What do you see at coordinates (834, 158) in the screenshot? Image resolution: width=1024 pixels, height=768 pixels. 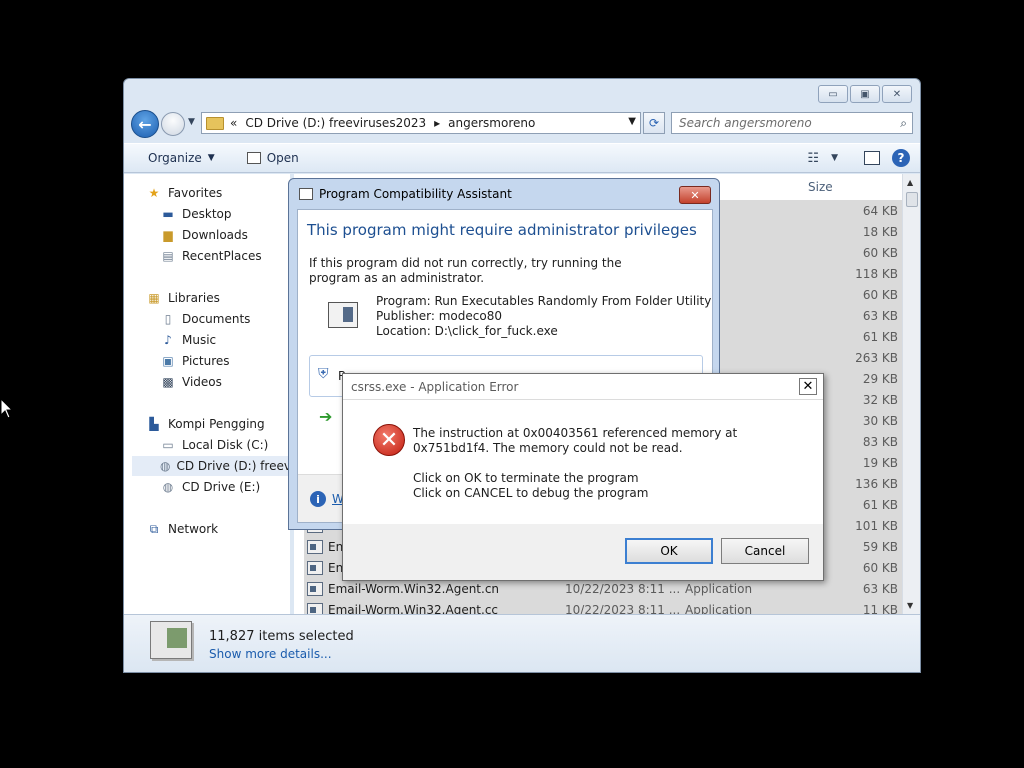 I see `view-dropdown-icon: ▼` at bounding box center [834, 158].